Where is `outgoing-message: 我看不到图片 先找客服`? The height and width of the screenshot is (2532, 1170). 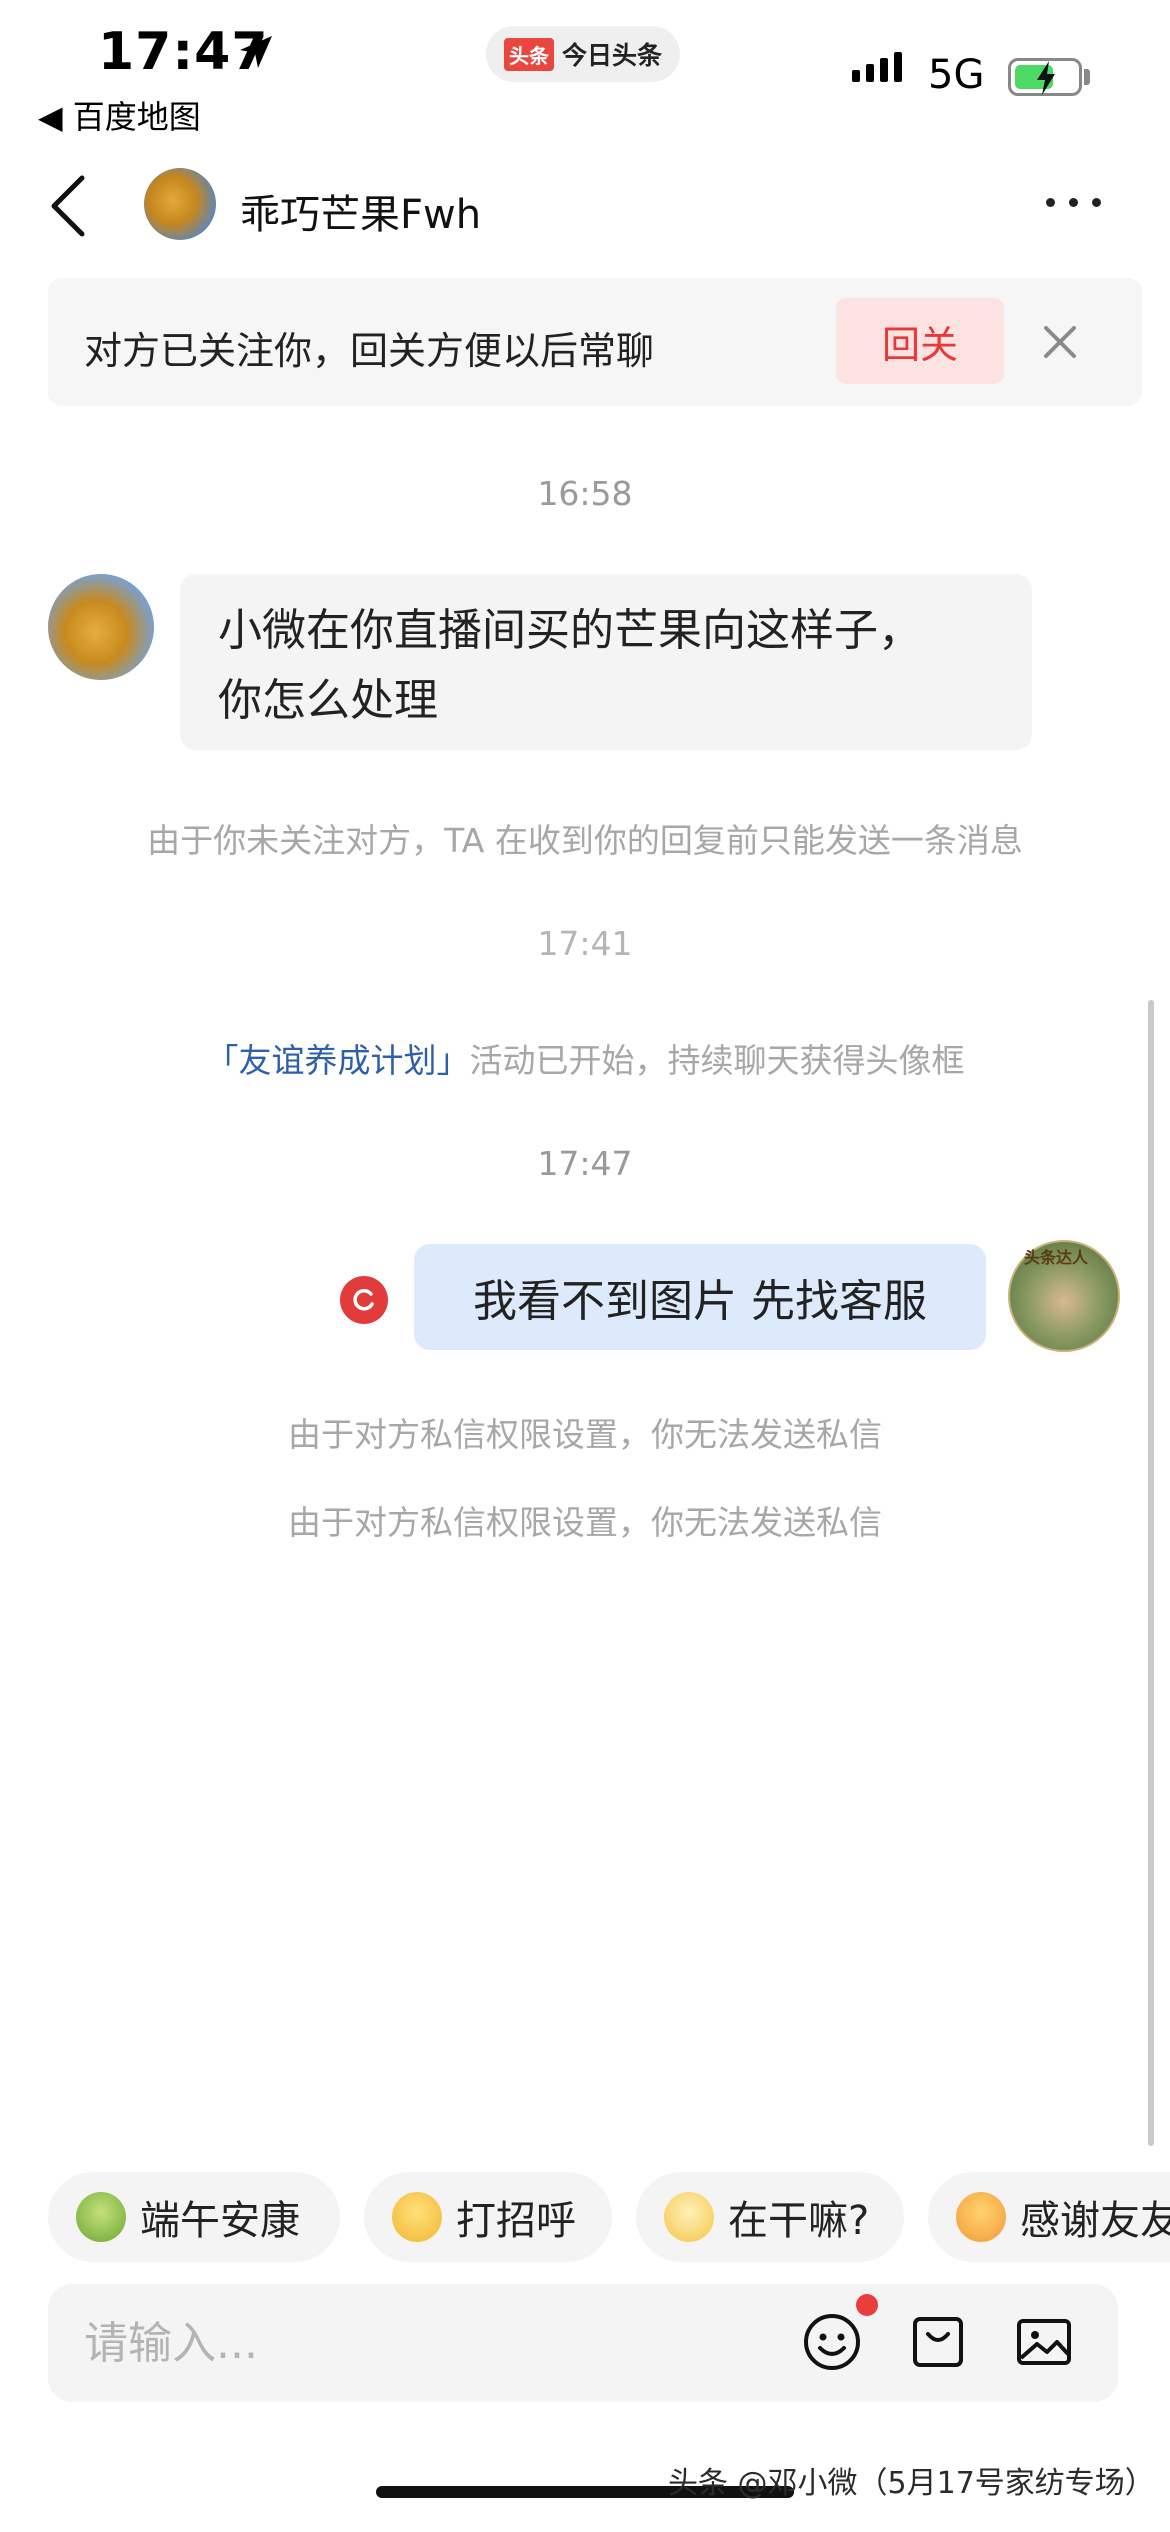
outgoing-message: 我看不到图片 先找客服 is located at coordinates (700, 1297).